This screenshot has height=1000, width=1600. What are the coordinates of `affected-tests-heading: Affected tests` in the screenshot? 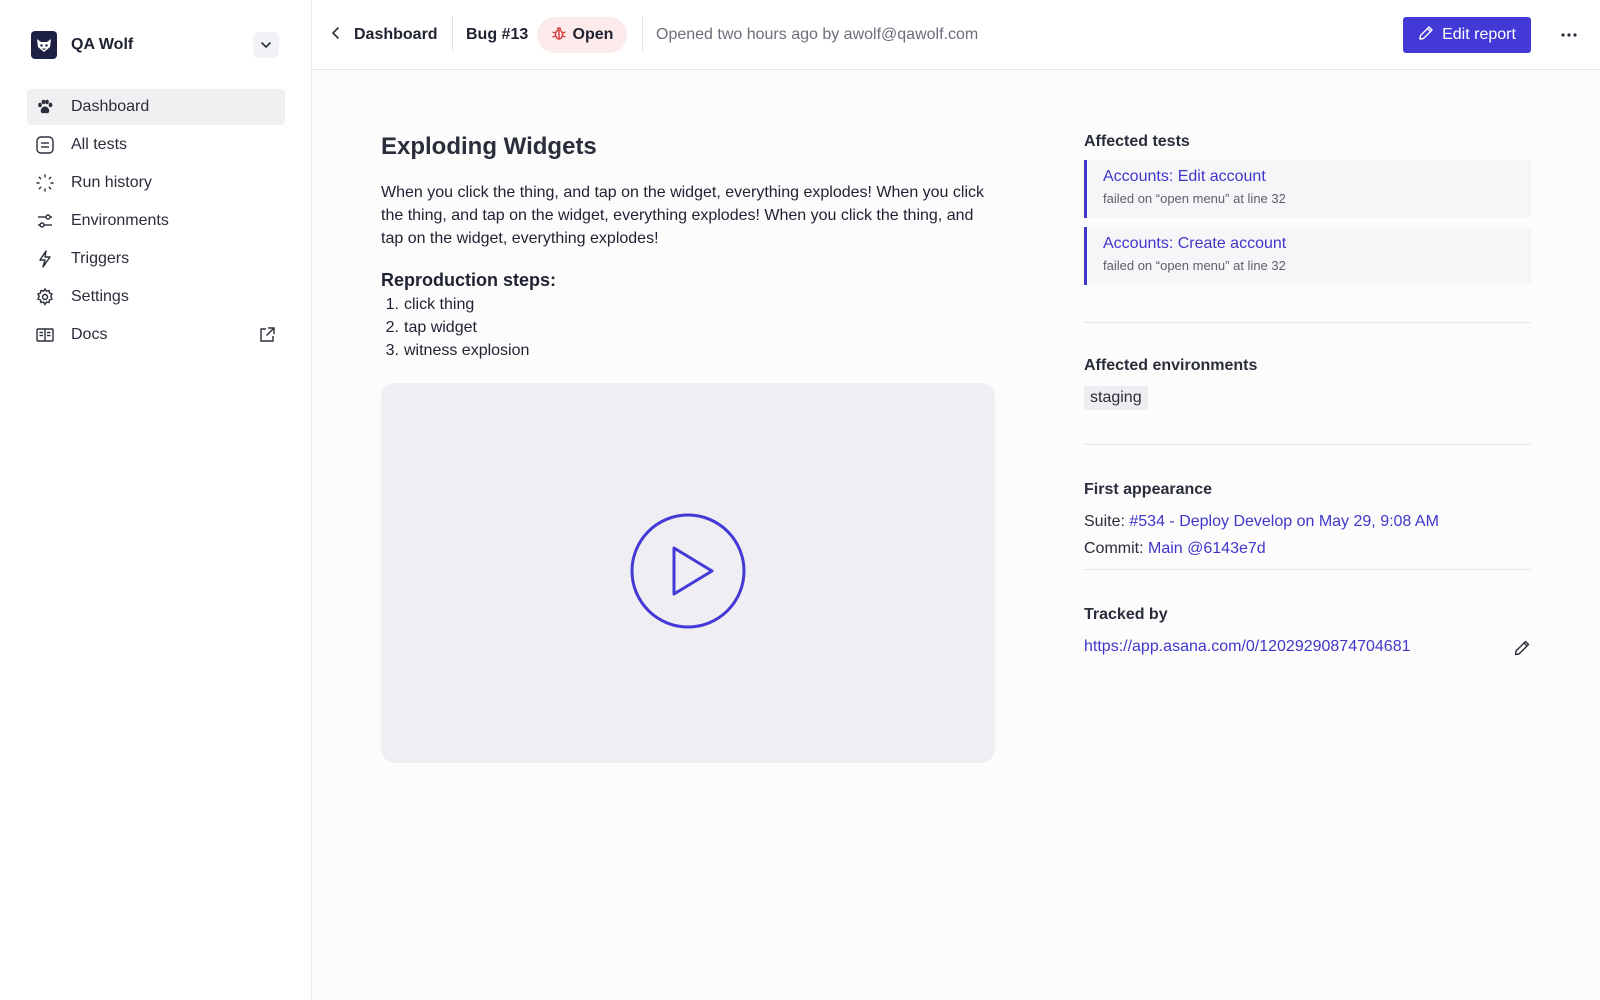 It's located at (1137, 141).